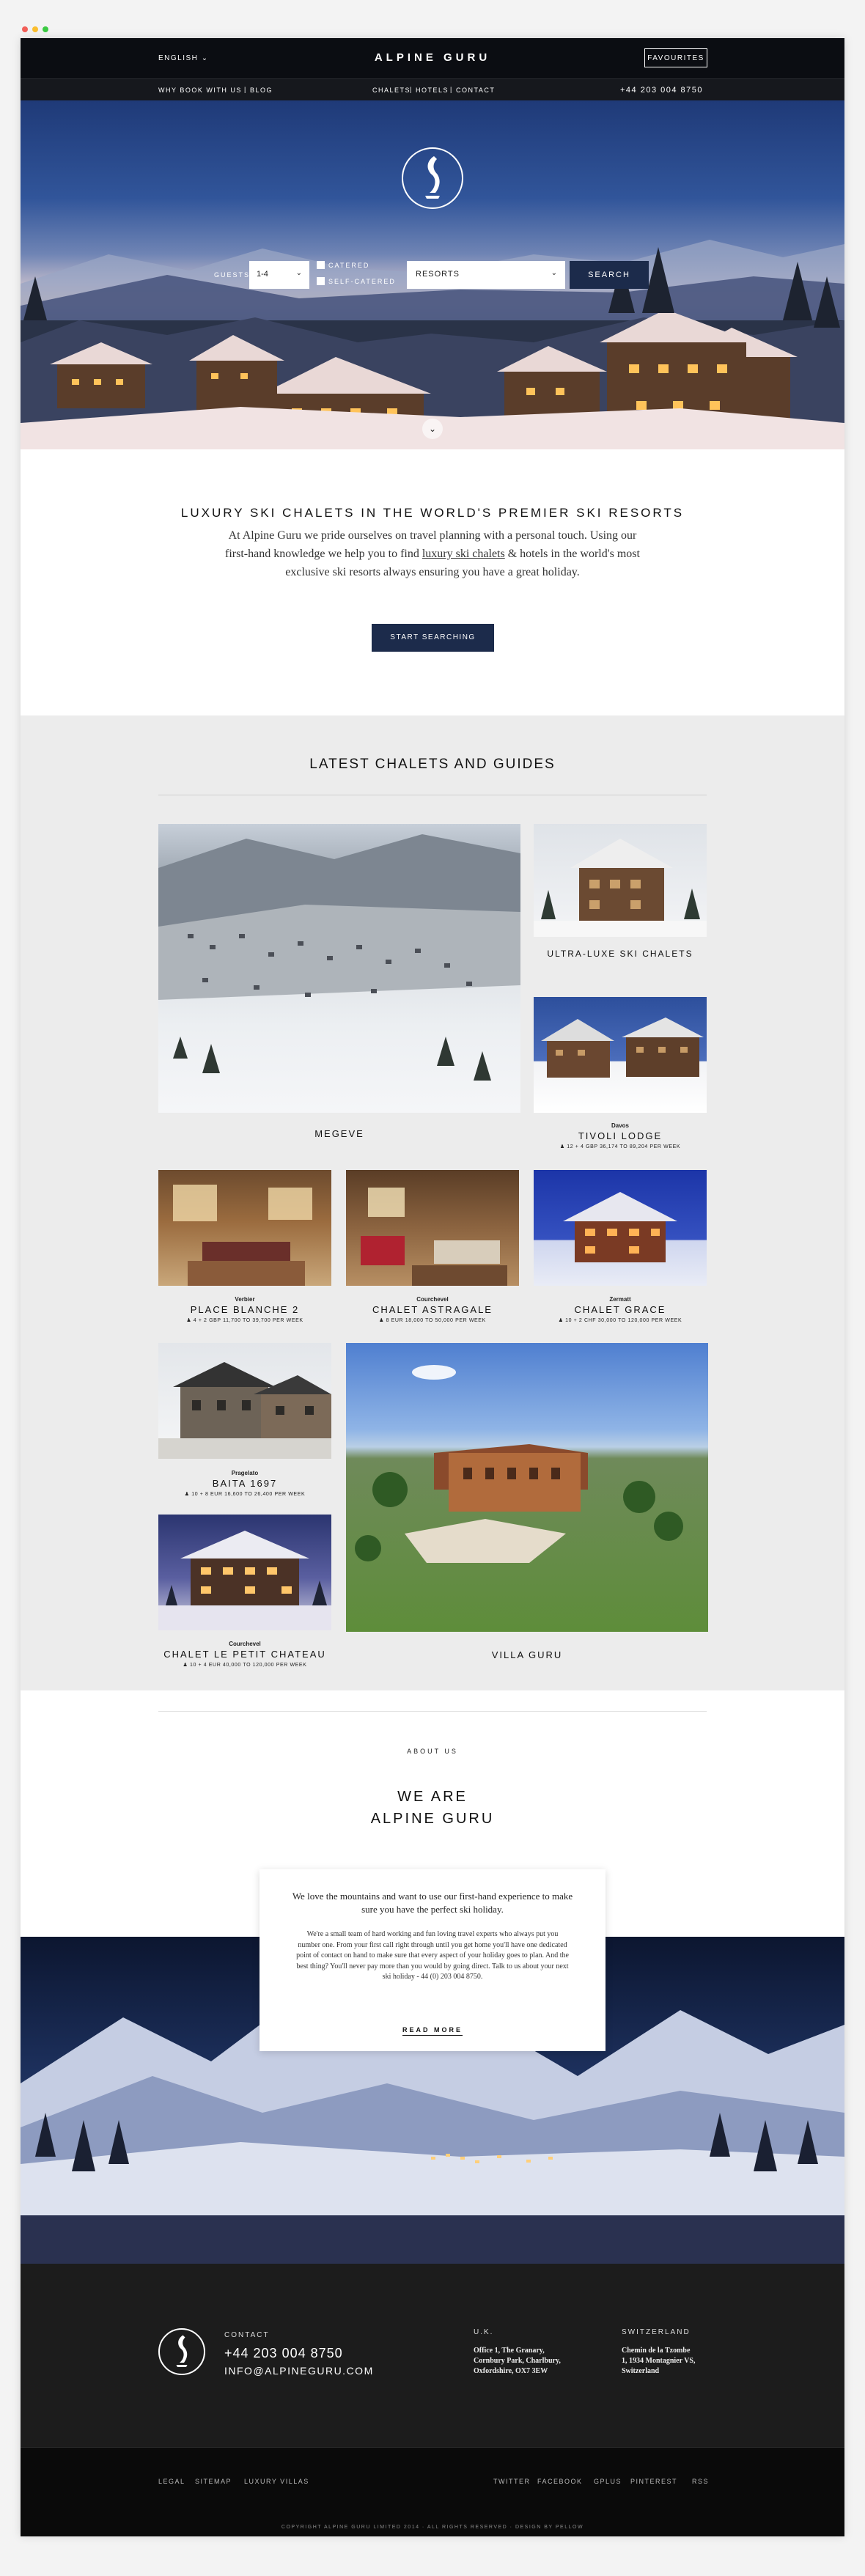 This screenshot has width=865, height=2576. I want to click on tivoli-lodge-image, so click(620, 1055).